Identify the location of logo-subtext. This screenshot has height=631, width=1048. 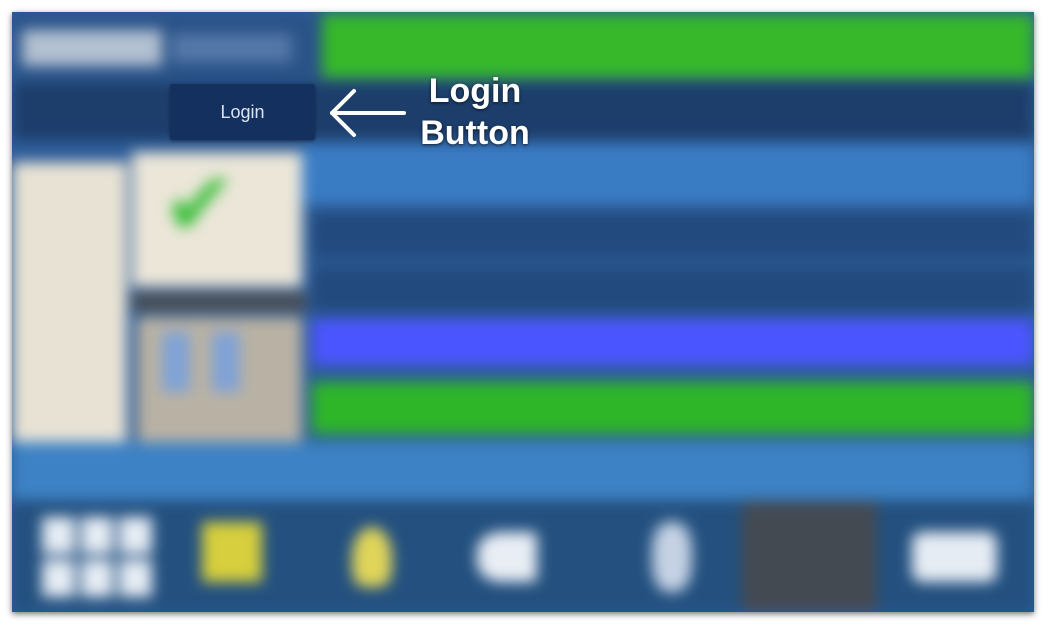
(232, 48).